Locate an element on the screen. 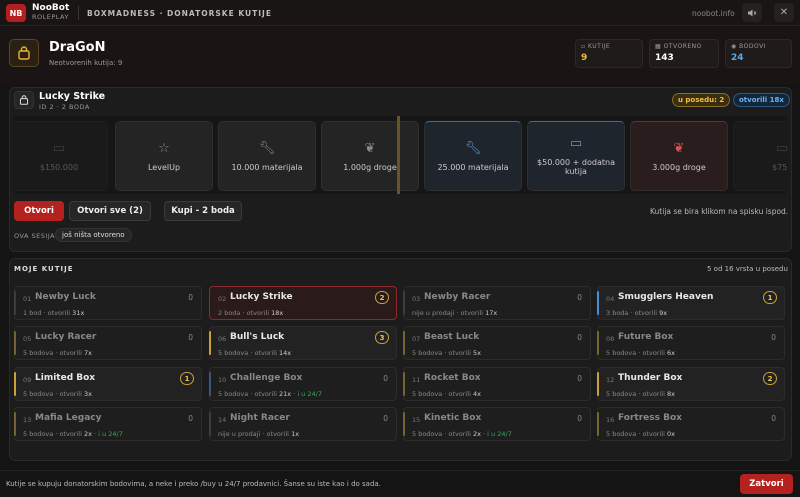 This screenshot has width=800, height=497. selected-box-id: ID 2 · 2 BODA is located at coordinates (64, 107).